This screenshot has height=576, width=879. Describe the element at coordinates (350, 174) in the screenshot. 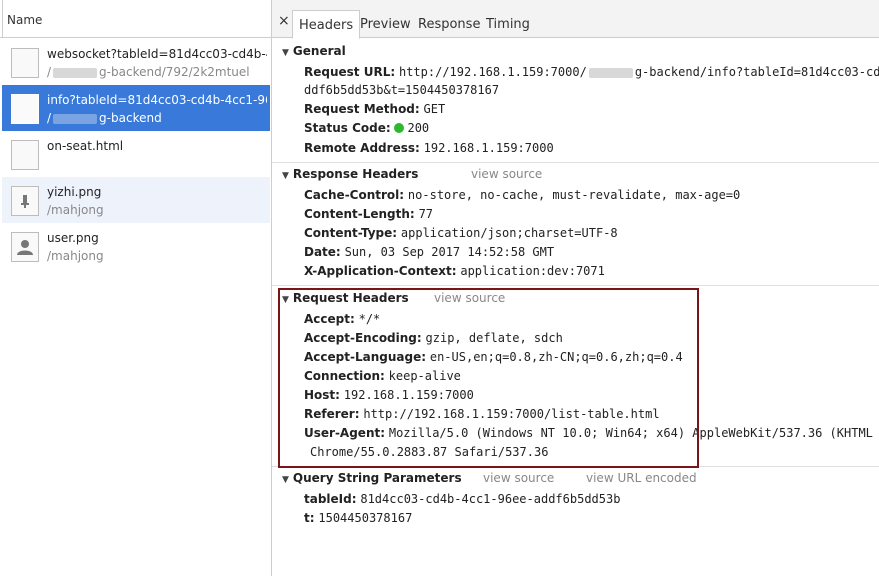

I see `response-headers-section-toggle: ▼ Response Headers` at that location.